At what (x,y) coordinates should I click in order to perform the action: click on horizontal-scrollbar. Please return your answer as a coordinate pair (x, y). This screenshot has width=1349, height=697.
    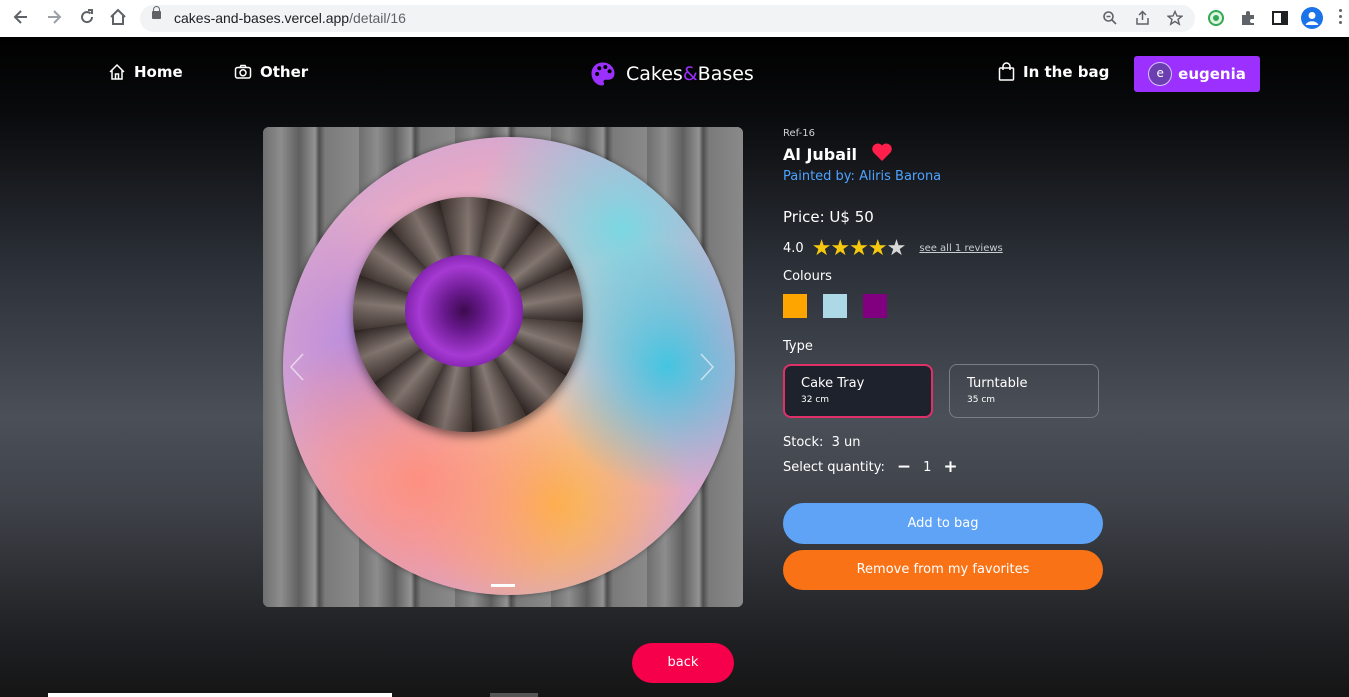
    Looking at the image, I should click on (220, 695).